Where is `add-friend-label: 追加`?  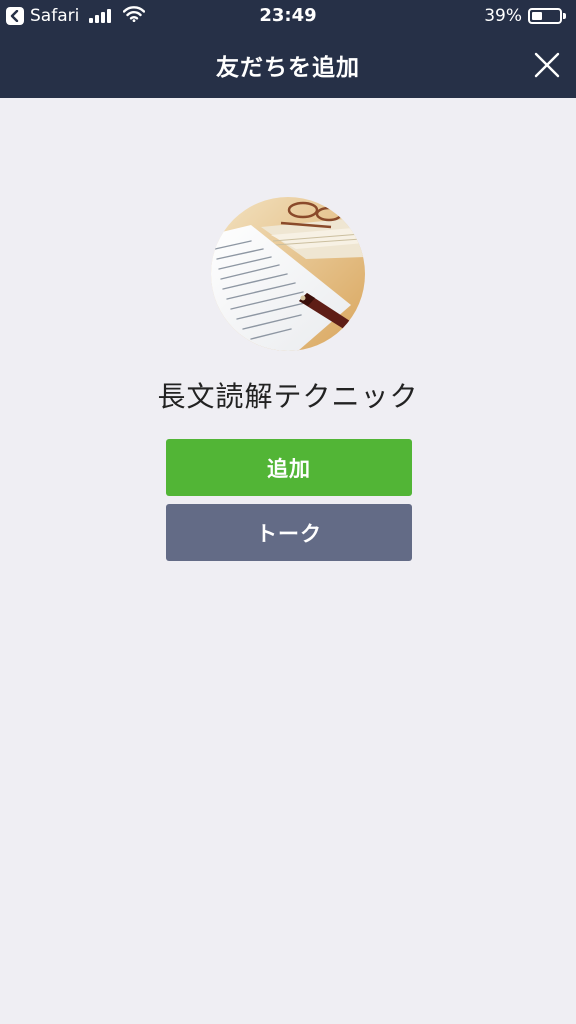
add-friend-label: 追加 is located at coordinates (289, 468).